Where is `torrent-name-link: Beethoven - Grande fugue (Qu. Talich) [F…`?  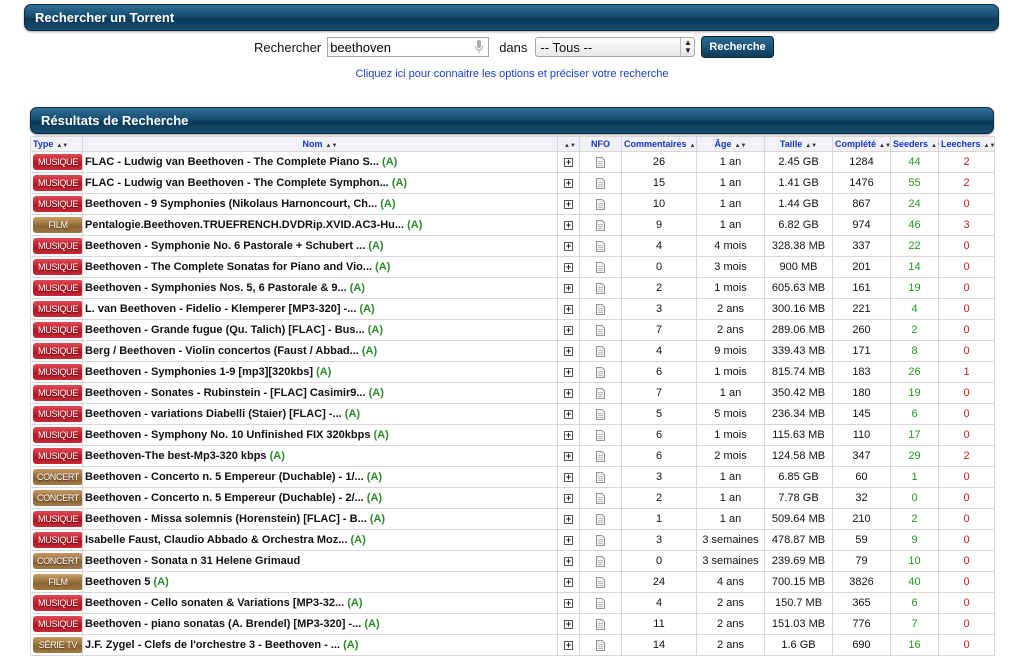 torrent-name-link: Beethoven - Grande fugue (Qu. Talich) [F… is located at coordinates (225, 330).